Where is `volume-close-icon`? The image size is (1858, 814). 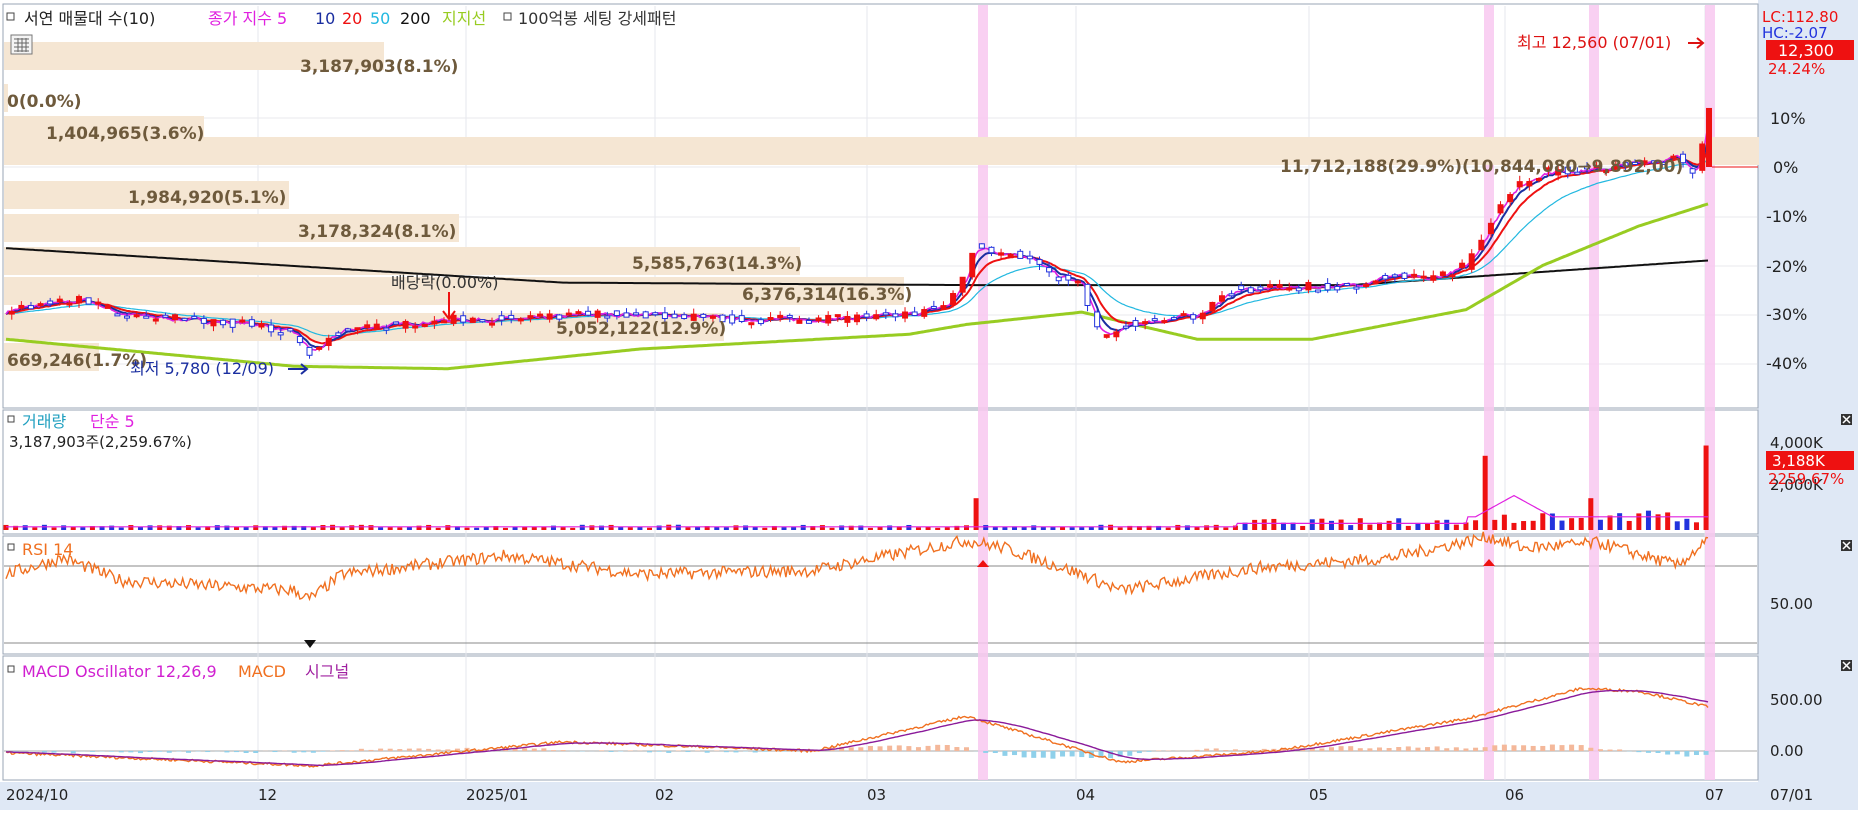 volume-close-icon is located at coordinates (1846, 419).